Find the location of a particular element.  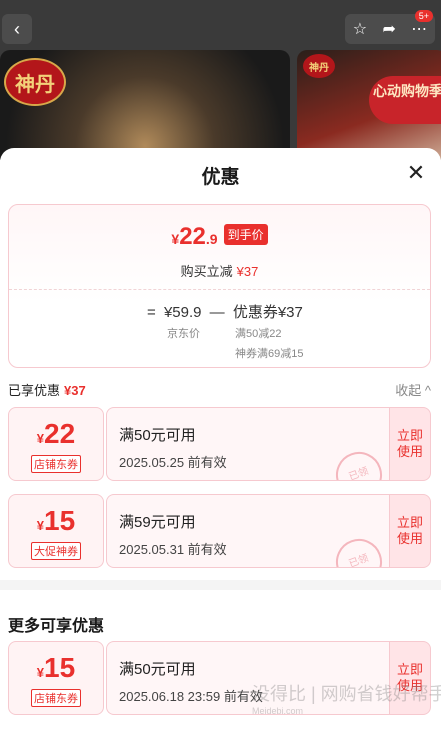

section-separator is located at coordinates (220, 585).